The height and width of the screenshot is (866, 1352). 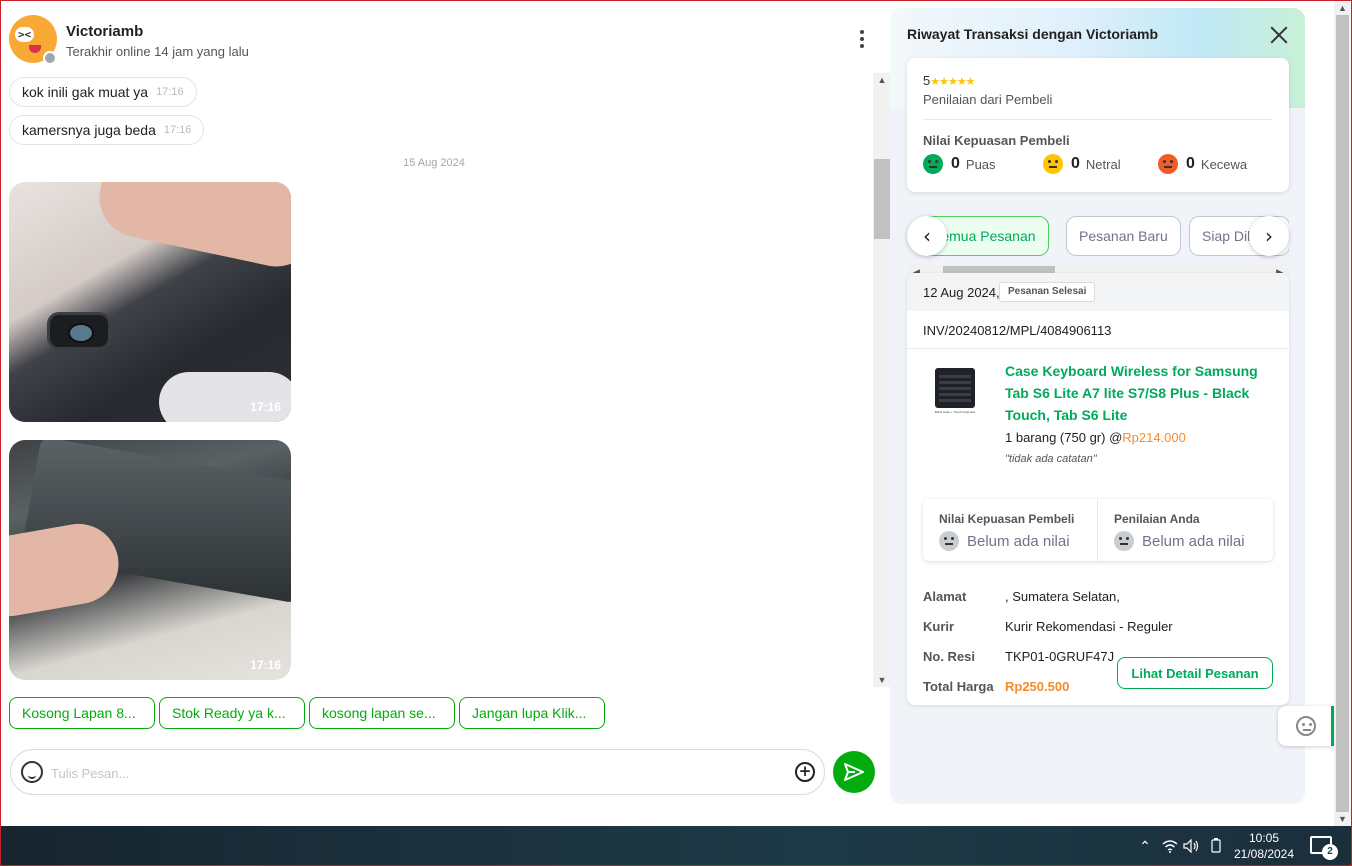 I want to click on star-icons: ★★★★★, so click(x=952, y=82).